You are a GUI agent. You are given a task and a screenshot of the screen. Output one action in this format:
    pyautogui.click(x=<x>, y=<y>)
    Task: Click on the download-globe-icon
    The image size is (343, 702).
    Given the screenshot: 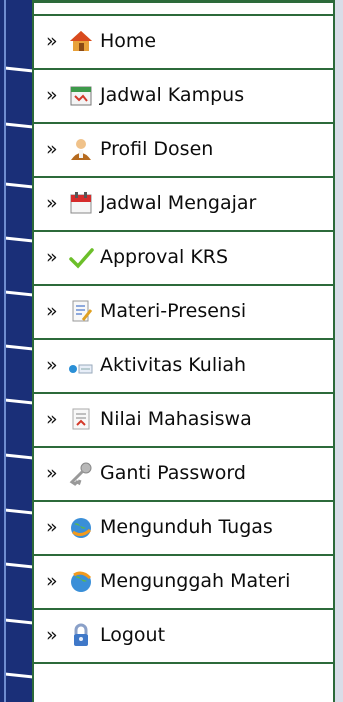 What is the action you would take?
    pyautogui.click(x=81, y=527)
    